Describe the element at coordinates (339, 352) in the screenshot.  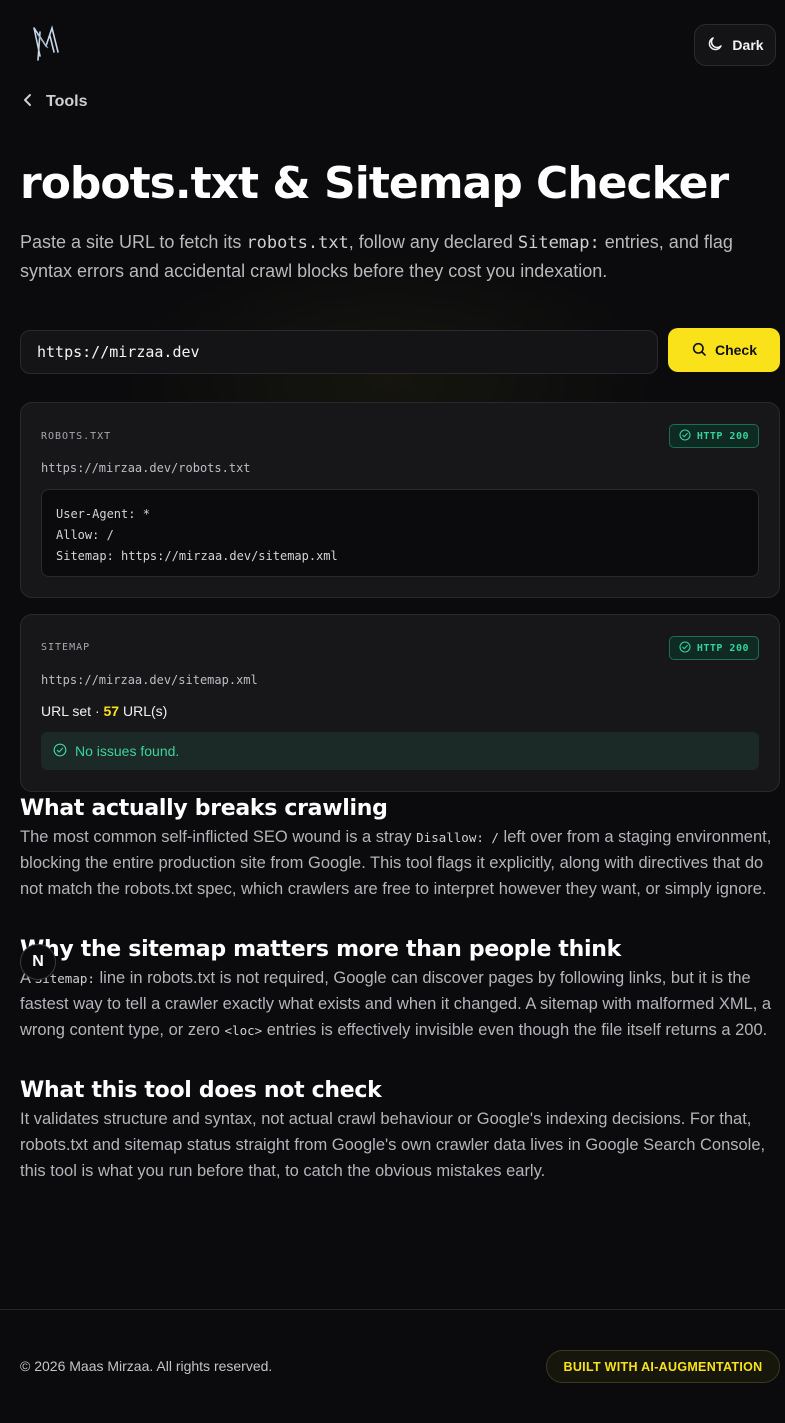
I see `site-url-input` at that location.